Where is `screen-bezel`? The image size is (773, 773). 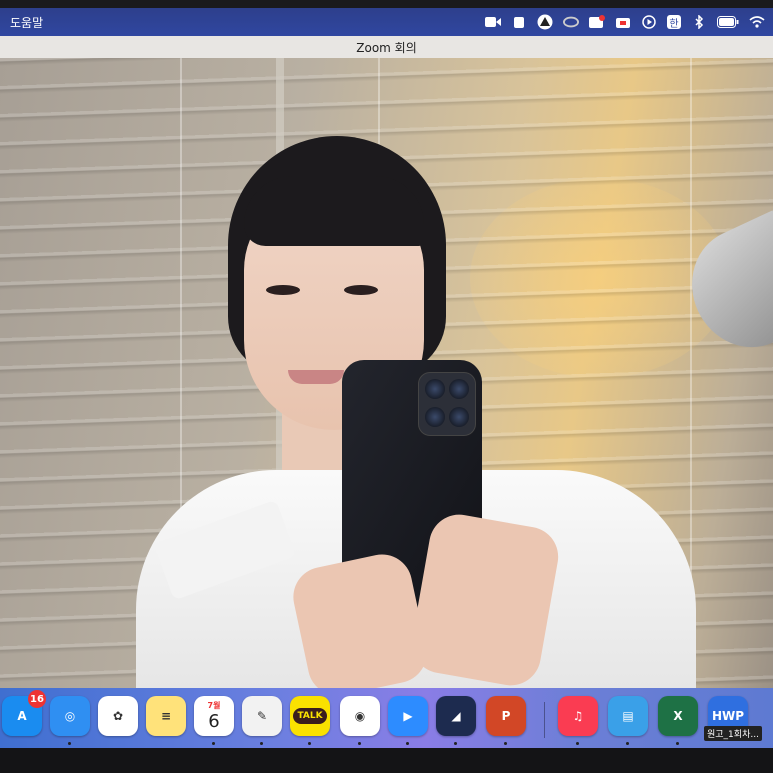
screen-bezel is located at coordinates (386, 760).